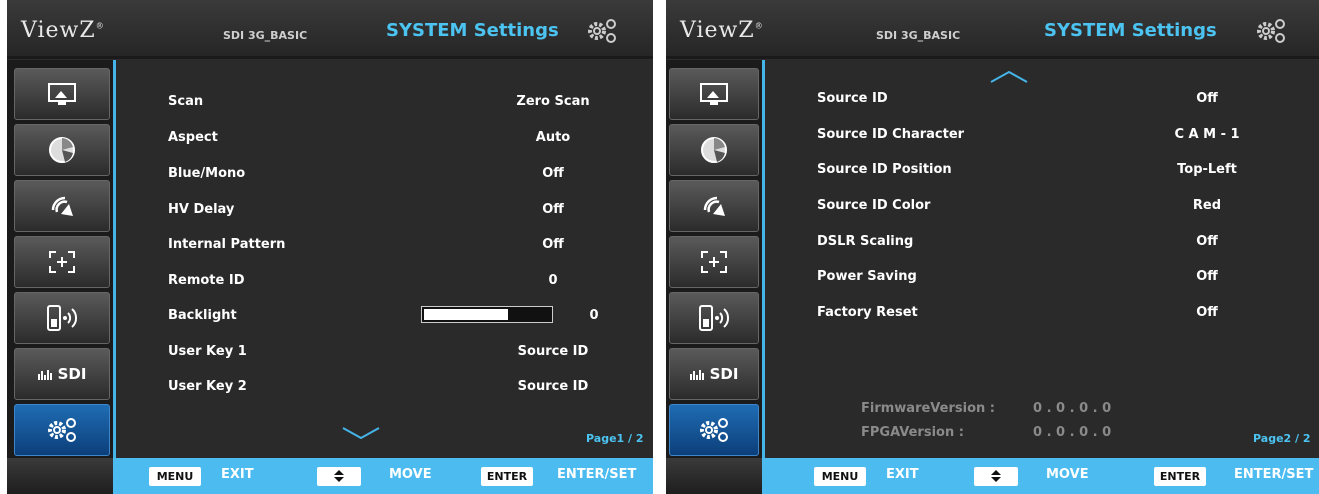  Describe the element at coordinates (1067, 174) in the screenshot. I see `setting-row-source-id-position: Source ID Position Top-Left` at that location.